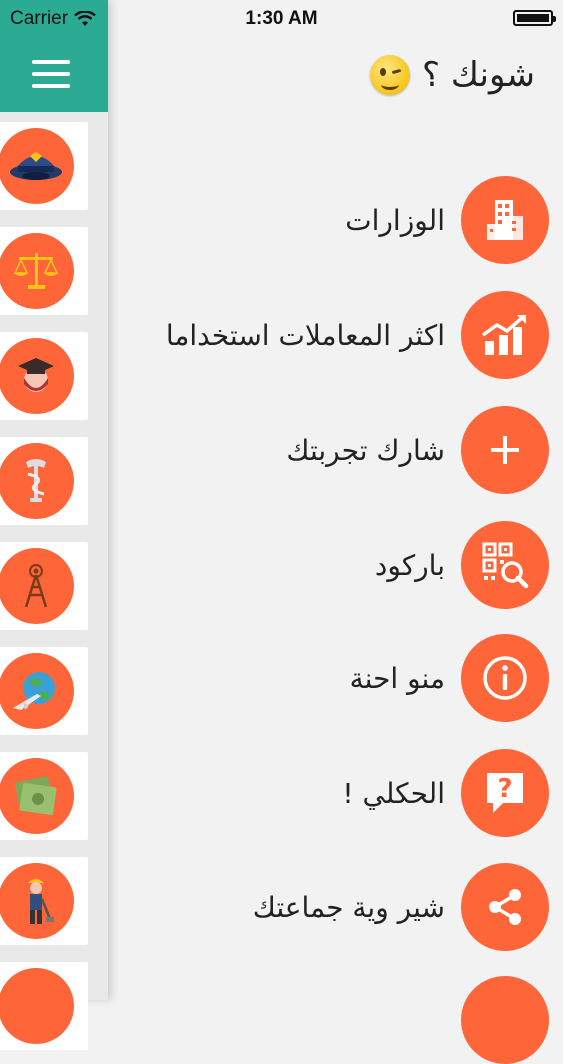 The width and height of the screenshot is (563, 1064). Describe the element at coordinates (505, 220) in the screenshot. I see `building-icon` at that location.